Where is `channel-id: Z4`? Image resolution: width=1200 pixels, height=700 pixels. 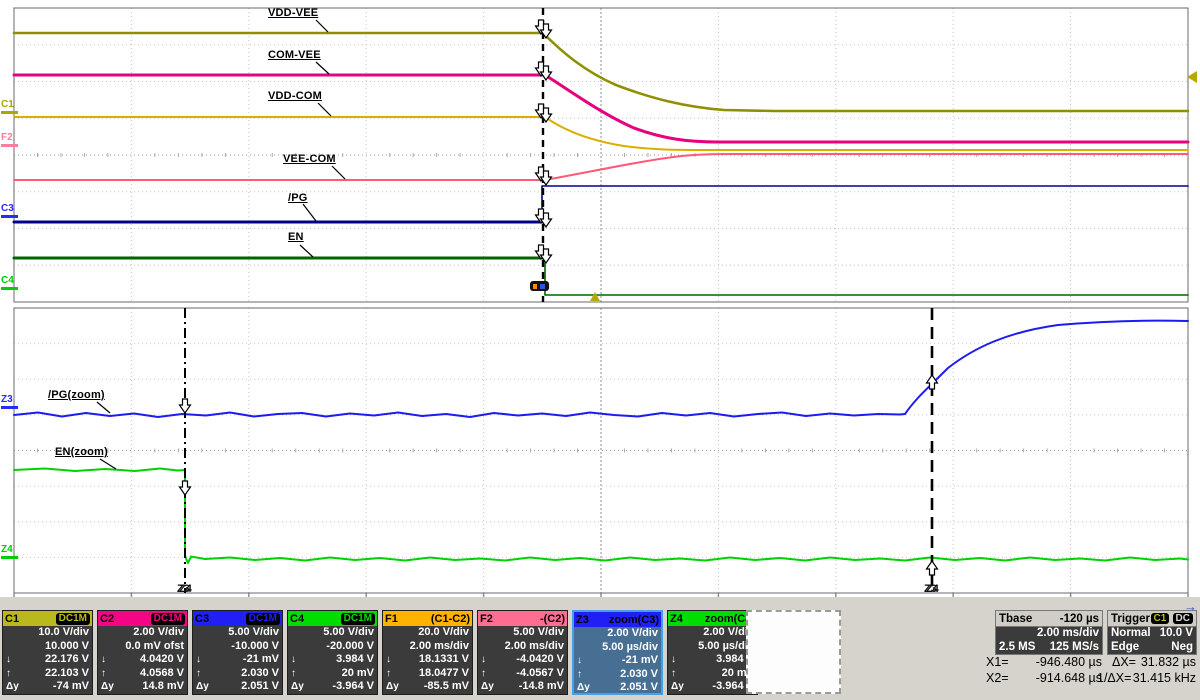
channel-id: Z4 is located at coordinates (676, 618).